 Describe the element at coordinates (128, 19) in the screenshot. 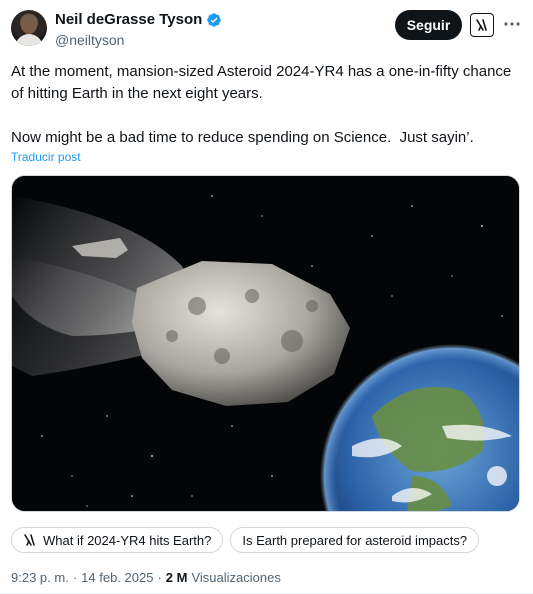

I see `author-name: Neil deGrasse Tyson` at that location.